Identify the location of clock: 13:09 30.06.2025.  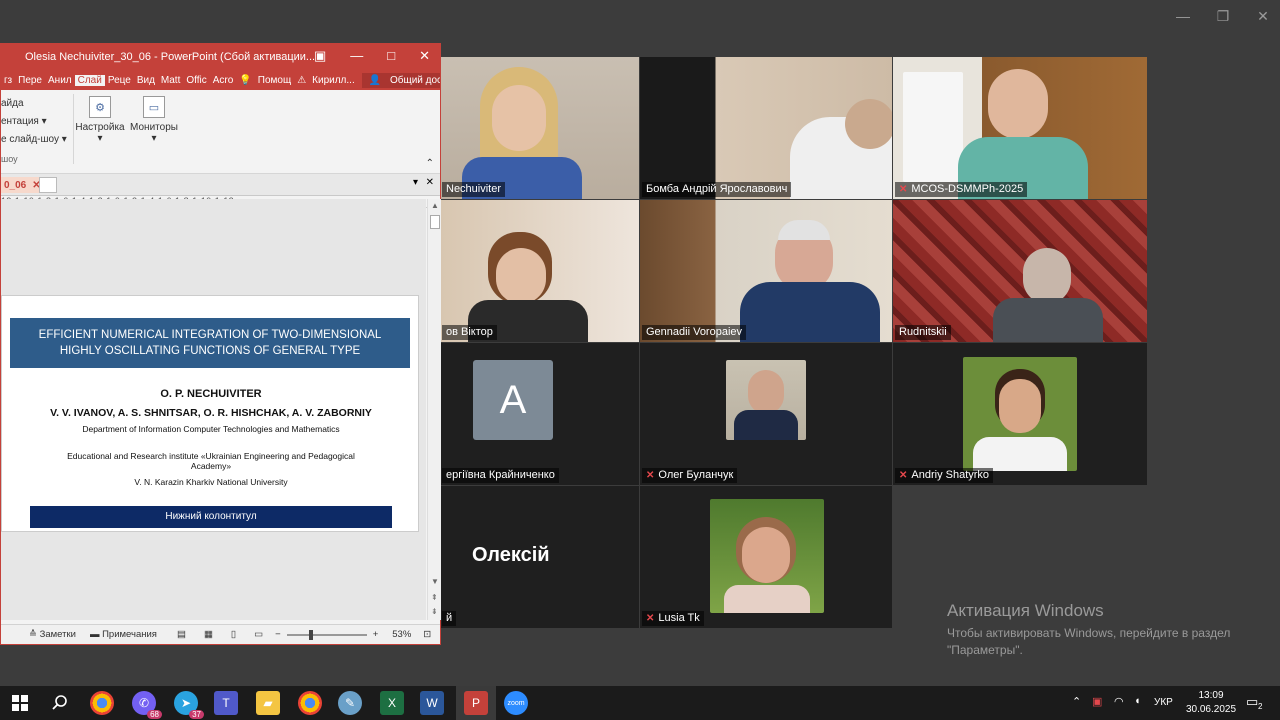
(1211, 703).